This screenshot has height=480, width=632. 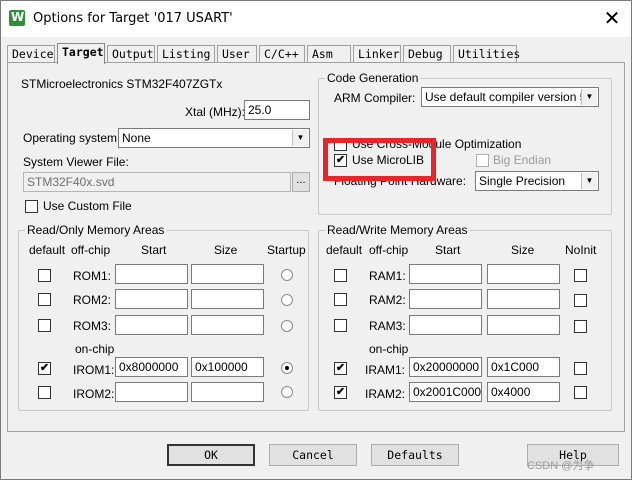 I want to click on irom1-start-input: 0x8000000, so click(x=151, y=367).